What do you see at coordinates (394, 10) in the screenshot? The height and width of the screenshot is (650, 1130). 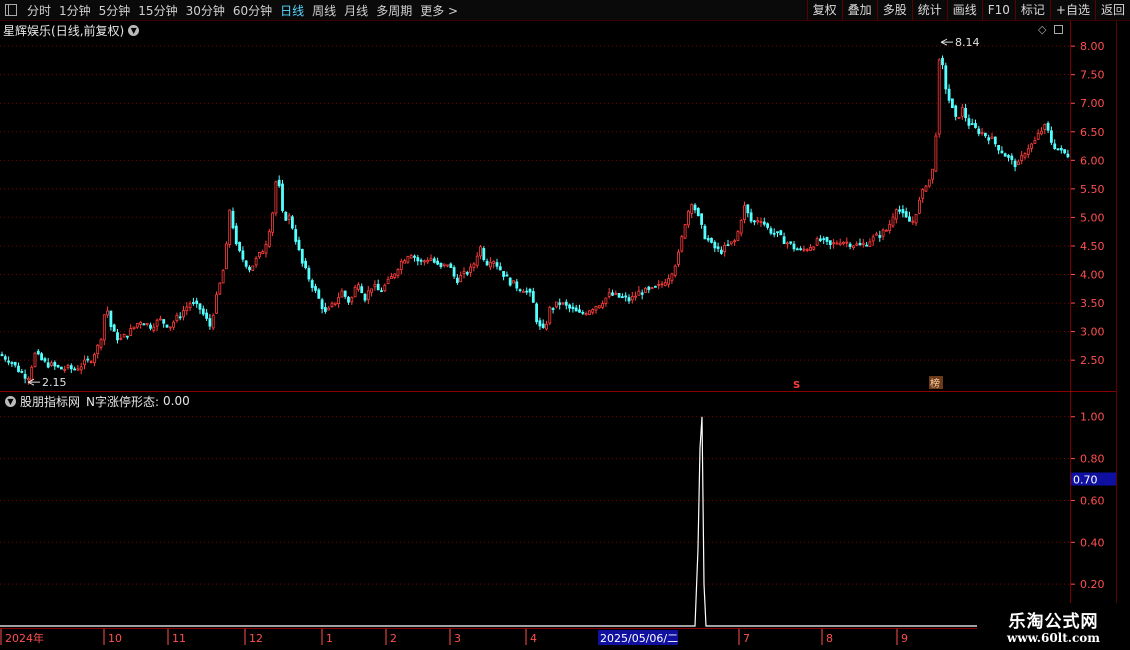 I see `period-tab-multi: 多周期` at bounding box center [394, 10].